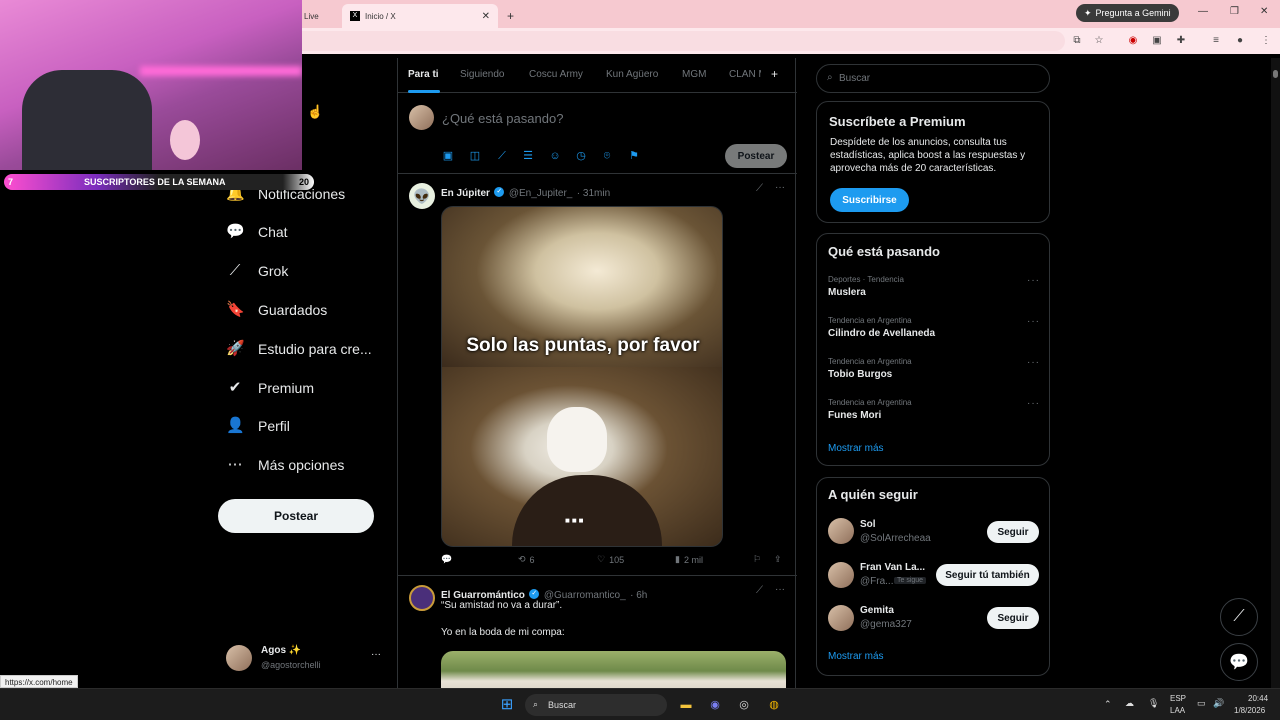  I want to click on add-tab-button: +, so click(774, 74).